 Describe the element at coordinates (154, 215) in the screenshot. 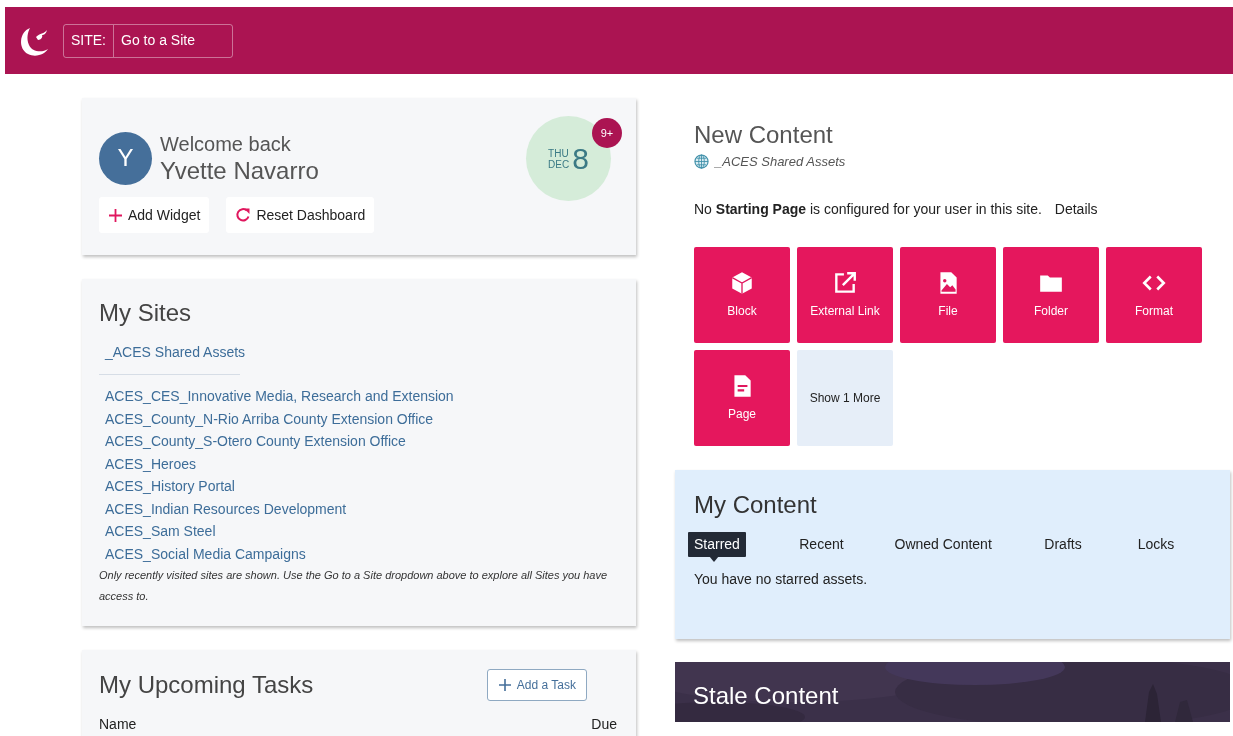

I see `add-widget-button: Add Widget` at that location.